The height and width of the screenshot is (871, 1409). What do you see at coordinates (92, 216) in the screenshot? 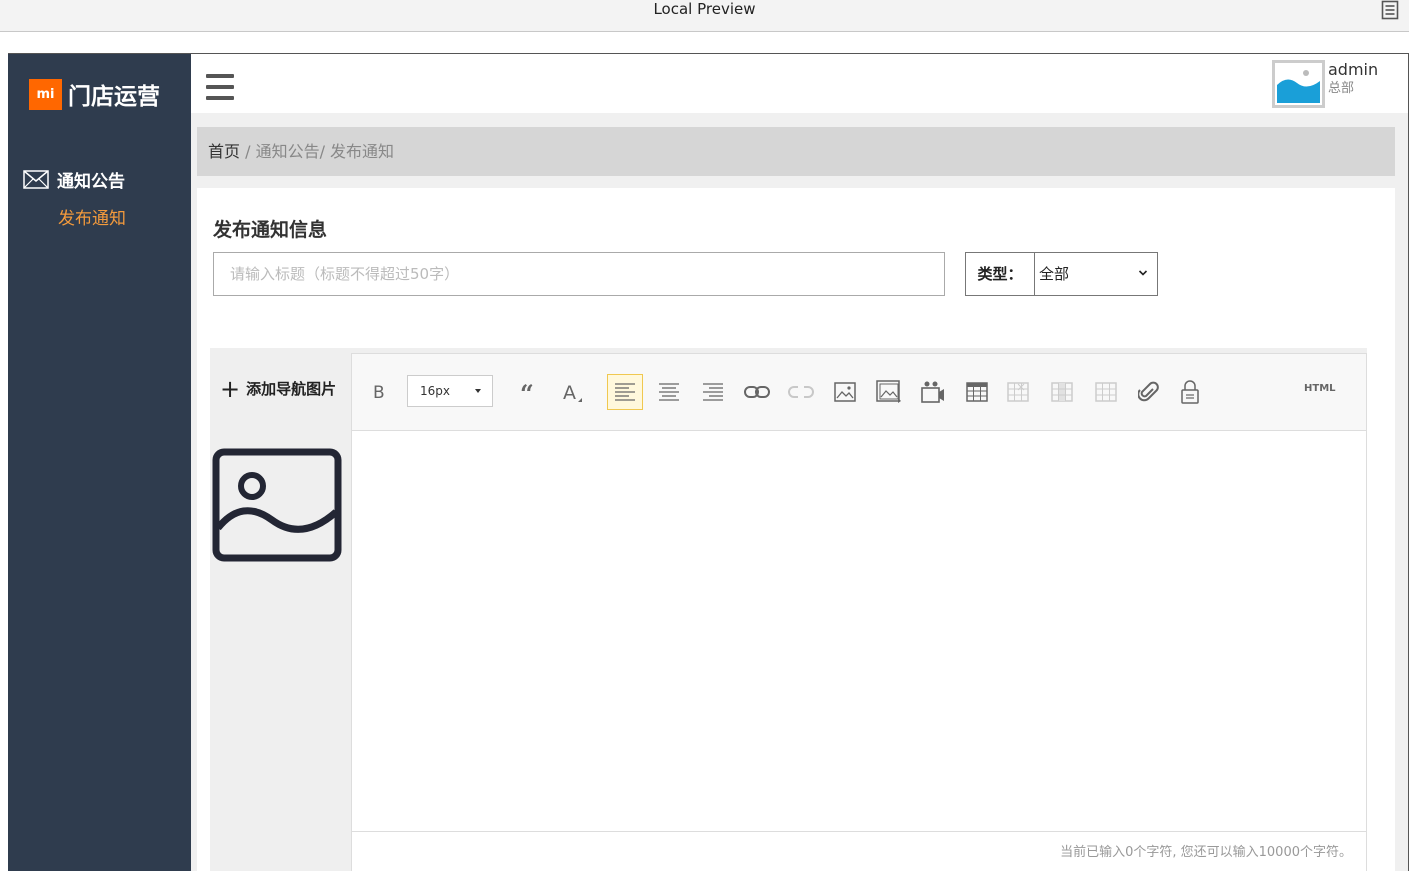
I see `sidebar-item-publish-notice: 发布通知` at bounding box center [92, 216].